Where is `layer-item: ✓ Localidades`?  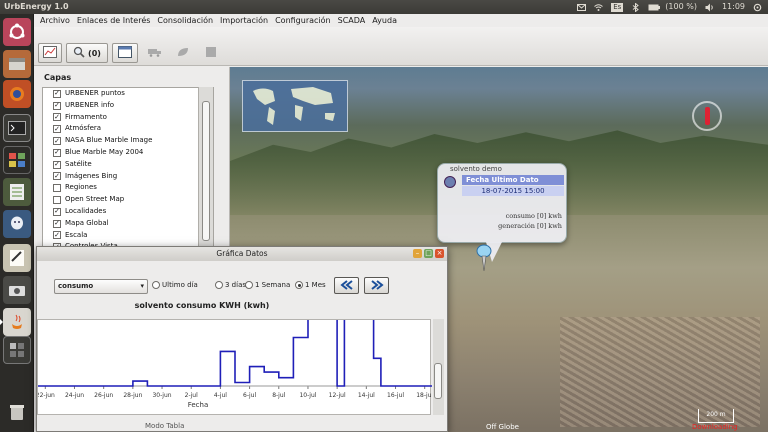
layer-item: ✓ Localidades is located at coordinates (128, 212).